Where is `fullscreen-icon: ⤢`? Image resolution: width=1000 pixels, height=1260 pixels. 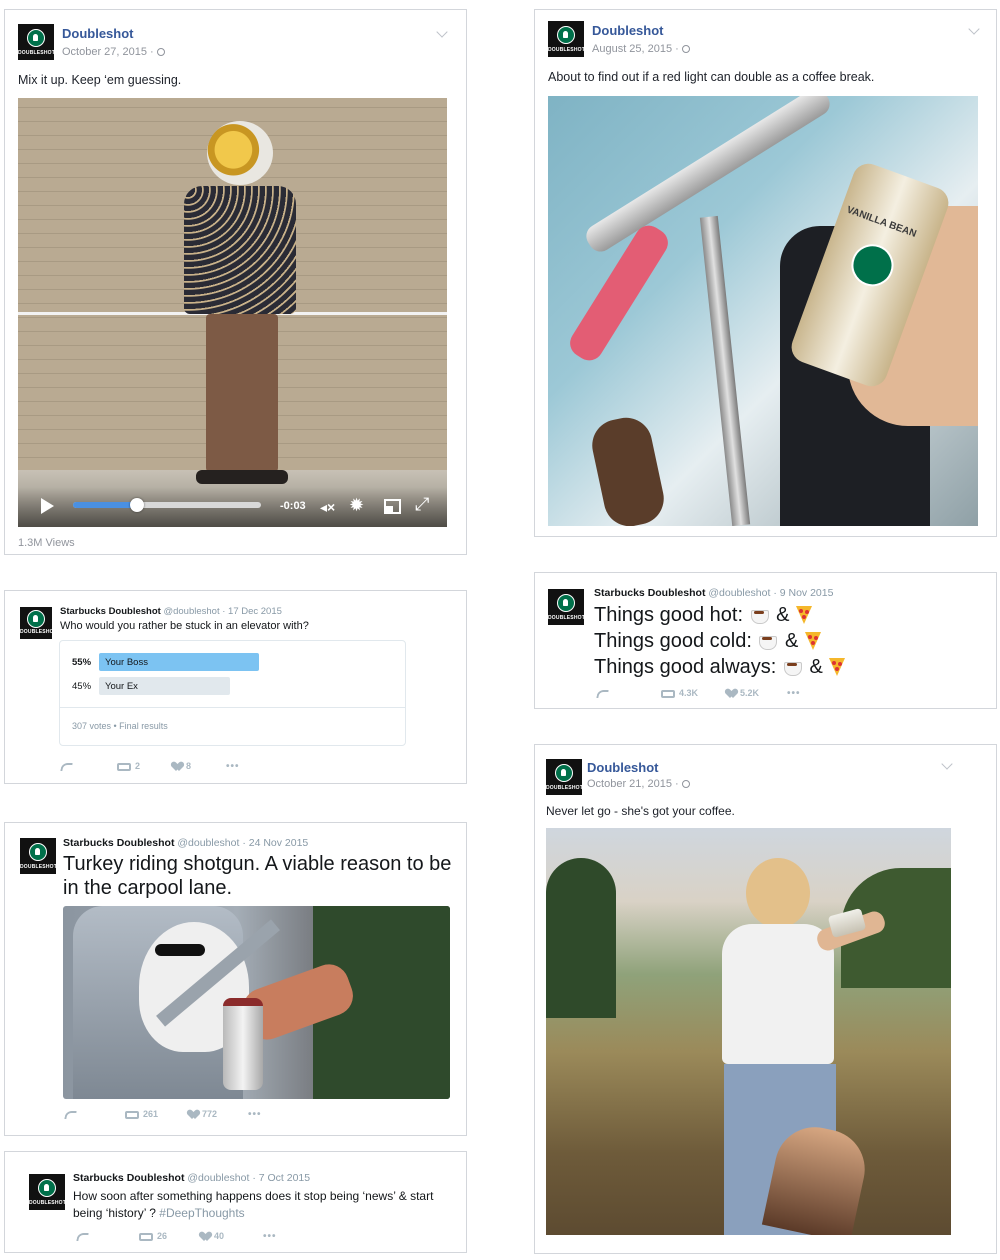
fullscreen-icon: ⤢ is located at coordinates (422, 504).